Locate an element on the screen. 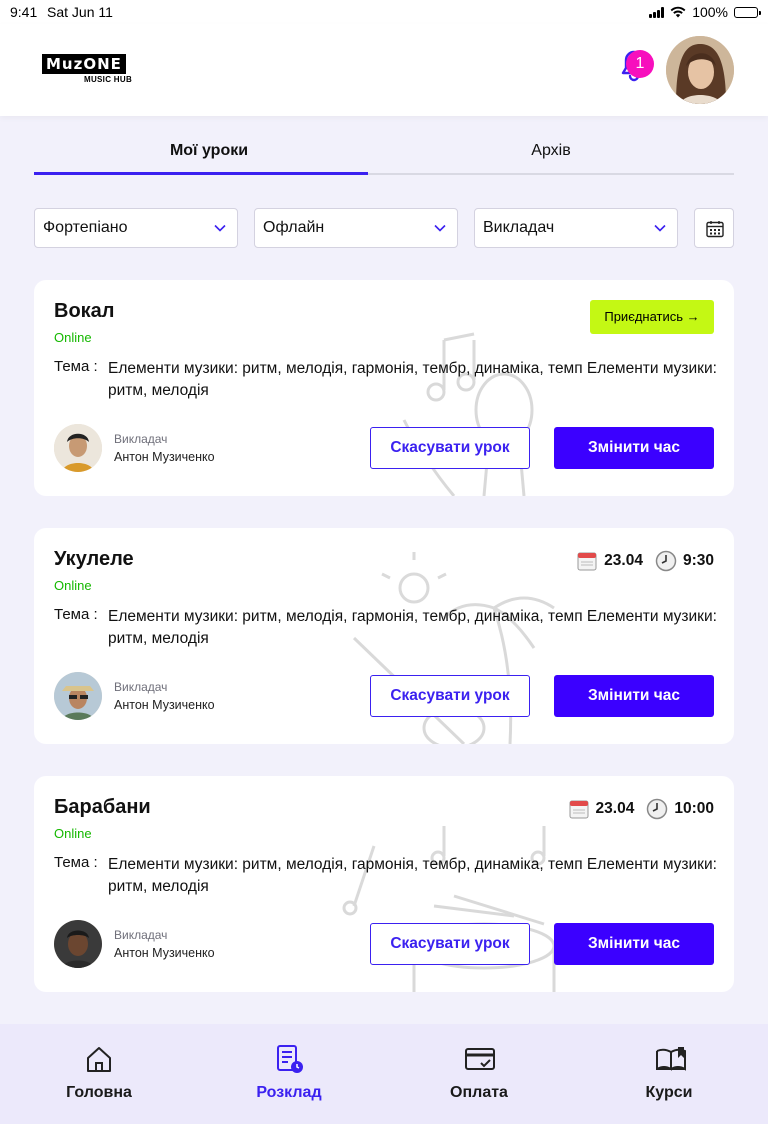 The image size is (768, 1124). format-select-value: Офлайн is located at coordinates (294, 227).